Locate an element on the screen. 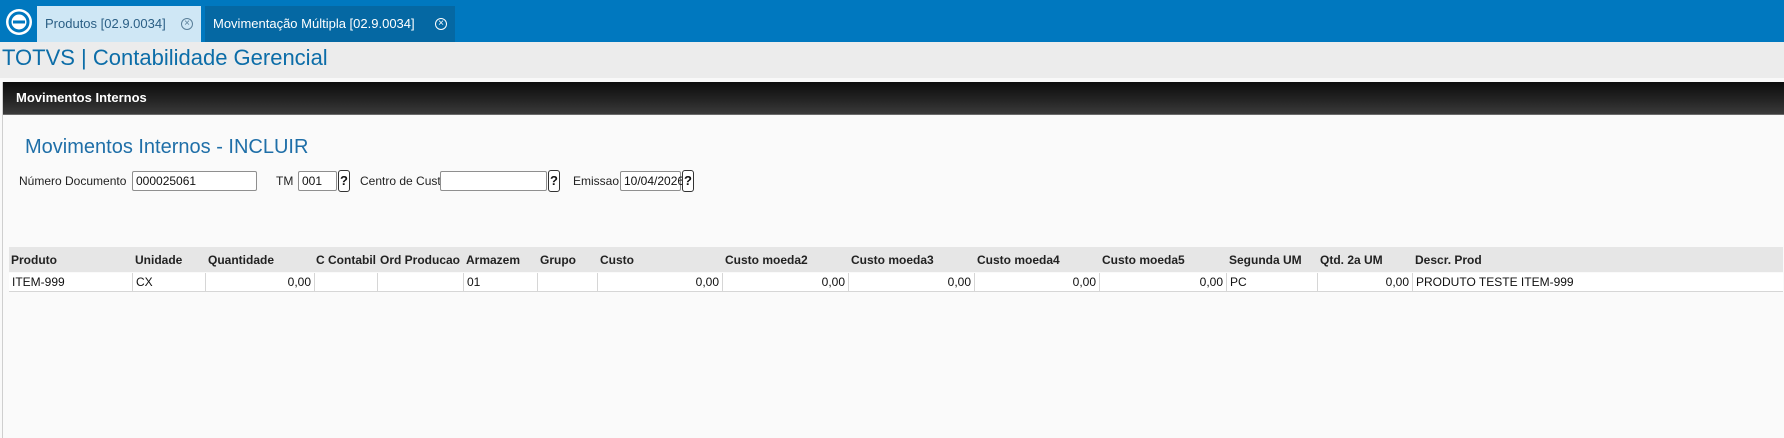 The image size is (1784, 438). centro-custo-help-button: ? is located at coordinates (554, 181).